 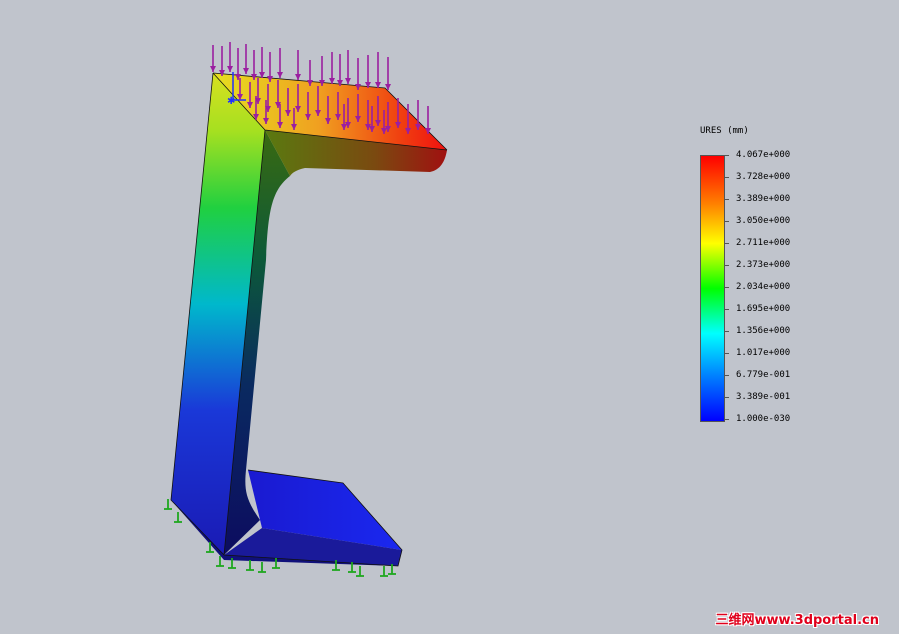 What do you see at coordinates (763, 287) in the screenshot?
I see `legend-value-label: 2.034e+000` at bounding box center [763, 287].